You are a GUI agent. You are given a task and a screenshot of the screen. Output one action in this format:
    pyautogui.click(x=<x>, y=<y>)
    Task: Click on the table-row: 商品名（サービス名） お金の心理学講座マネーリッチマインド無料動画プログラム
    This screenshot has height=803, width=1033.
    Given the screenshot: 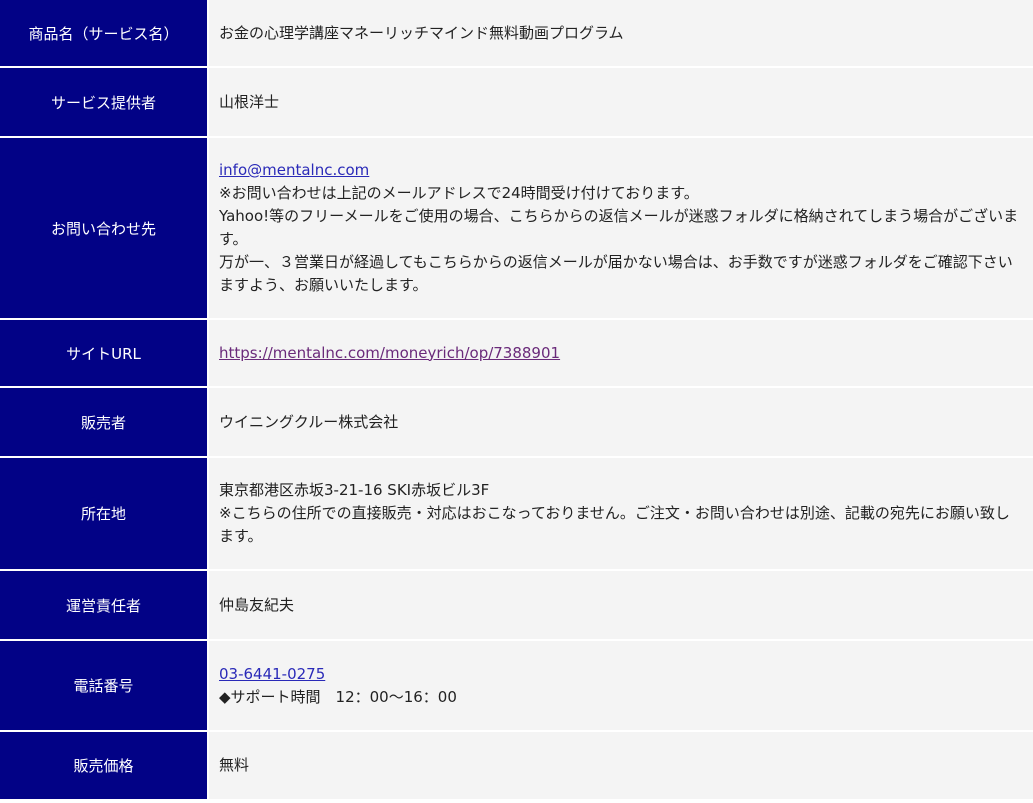 What is the action you would take?
    pyautogui.click(x=516, y=33)
    